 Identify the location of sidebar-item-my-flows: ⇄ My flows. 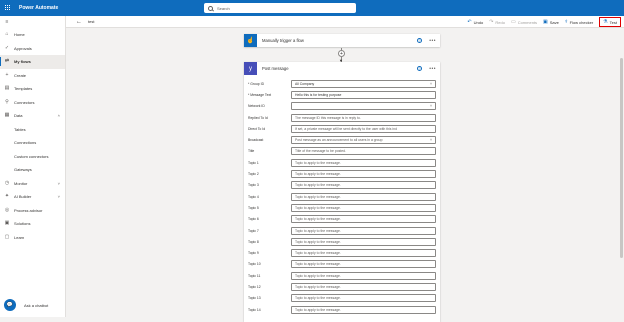
(32, 62).